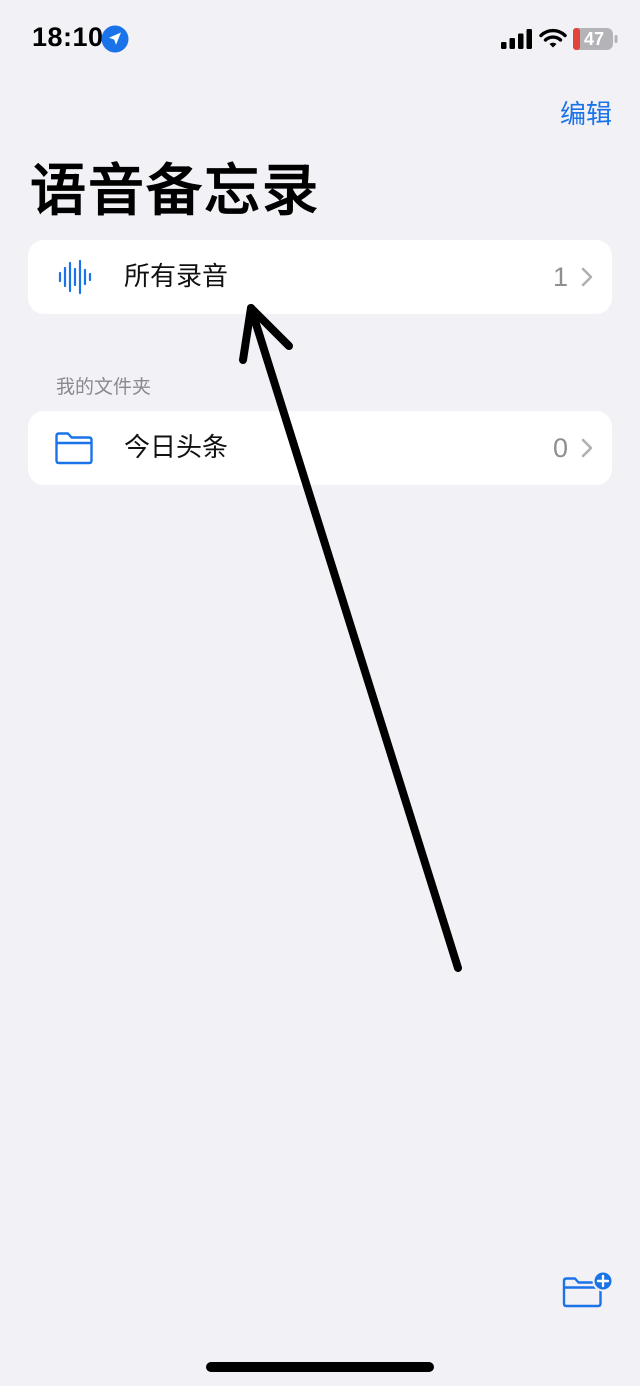 This screenshot has width=640, height=1386. Describe the element at coordinates (115, 39) in the screenshot. I see `location-arrow-icon` at that location.